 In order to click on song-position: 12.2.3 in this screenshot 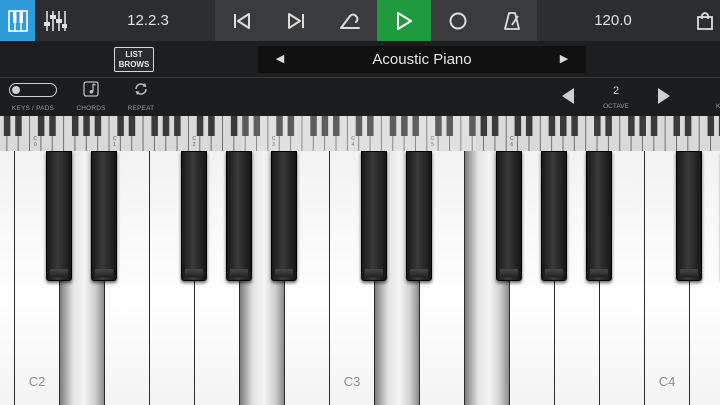, I will do `click(148, 20)`.